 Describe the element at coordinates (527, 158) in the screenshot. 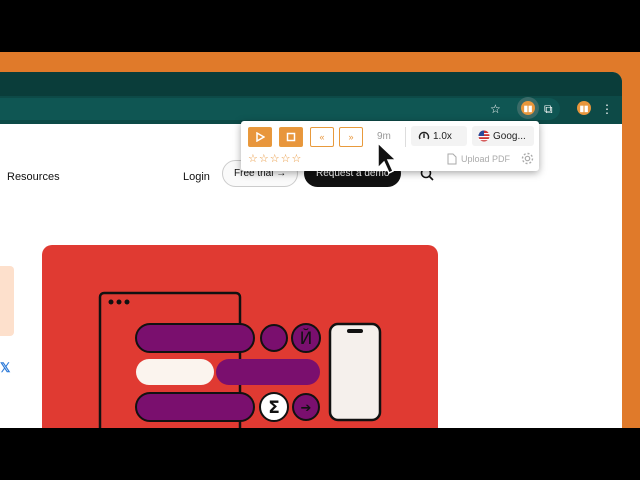

I see `settings-gear-icon` at that location.